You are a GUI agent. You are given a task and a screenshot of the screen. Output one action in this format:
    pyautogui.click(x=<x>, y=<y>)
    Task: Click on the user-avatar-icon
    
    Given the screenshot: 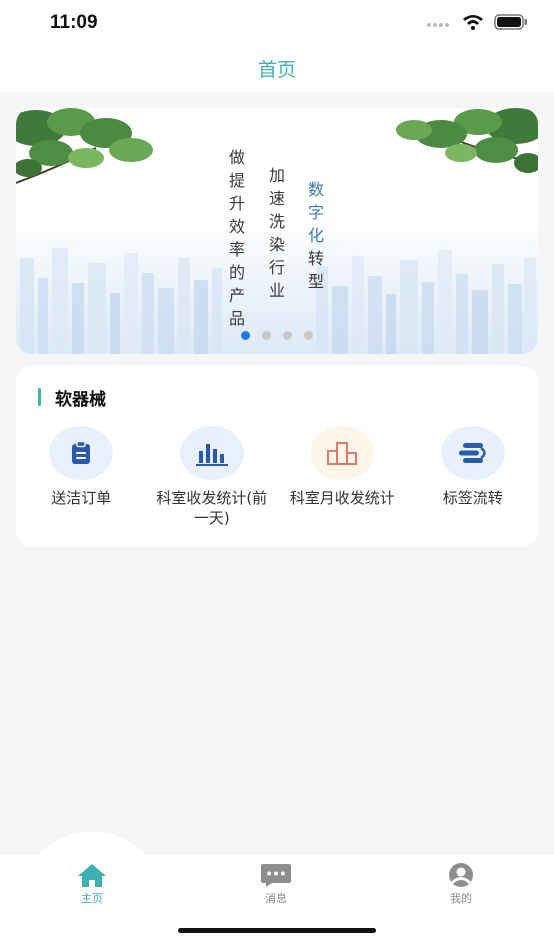 What is the action you would take?
    pyautogui.click(x=461, y=875)
    